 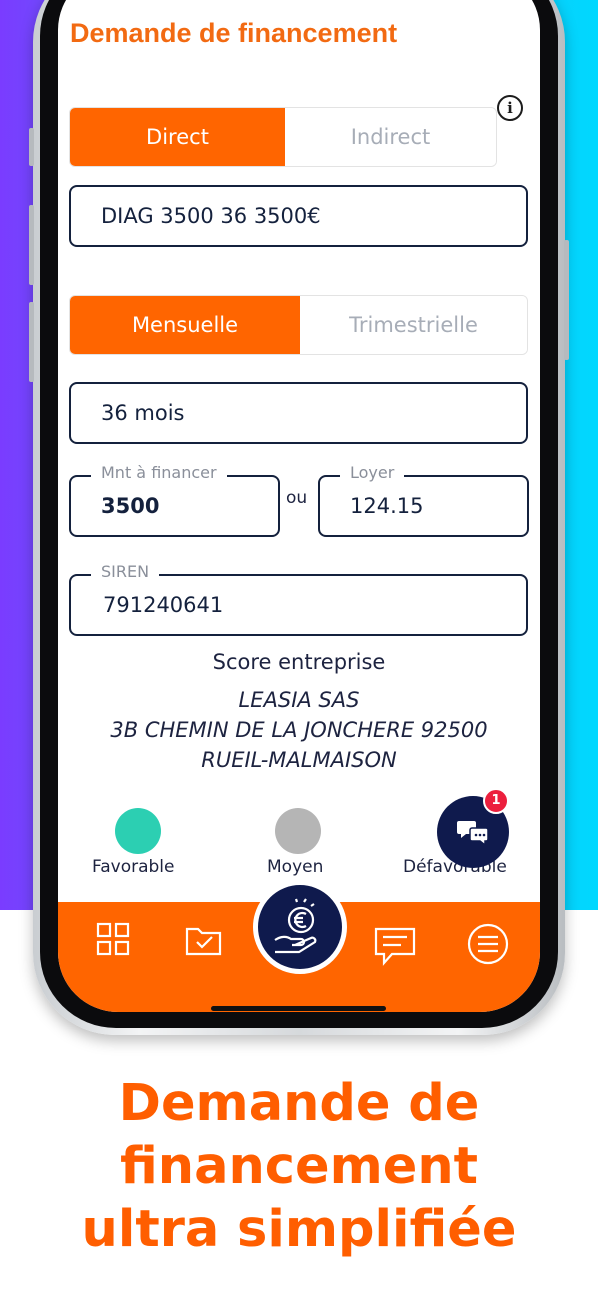 What do you see at coordinates (159, 472) in the screenshot?
I see `amount-label: Mnt à financer` at bounding box center [159, 472].